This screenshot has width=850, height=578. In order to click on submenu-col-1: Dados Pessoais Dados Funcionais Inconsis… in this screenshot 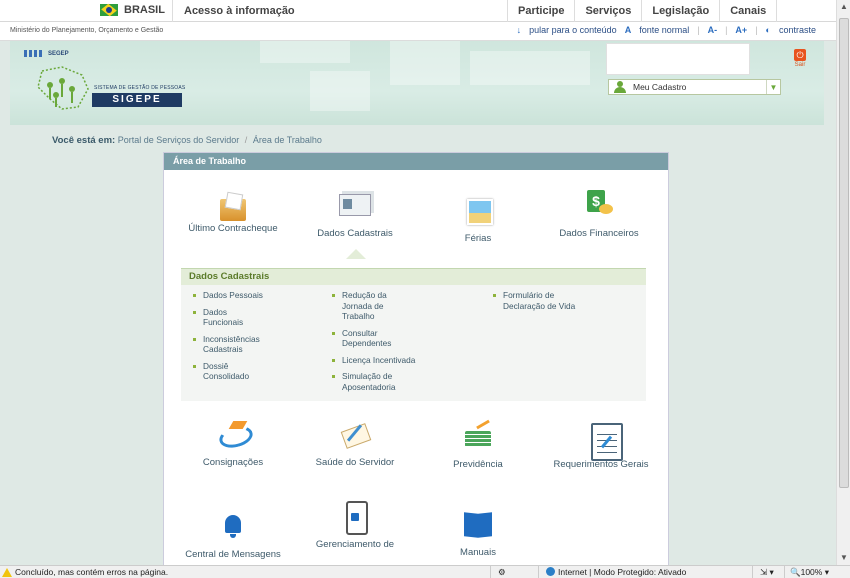, I will do `click(231, 339)`.